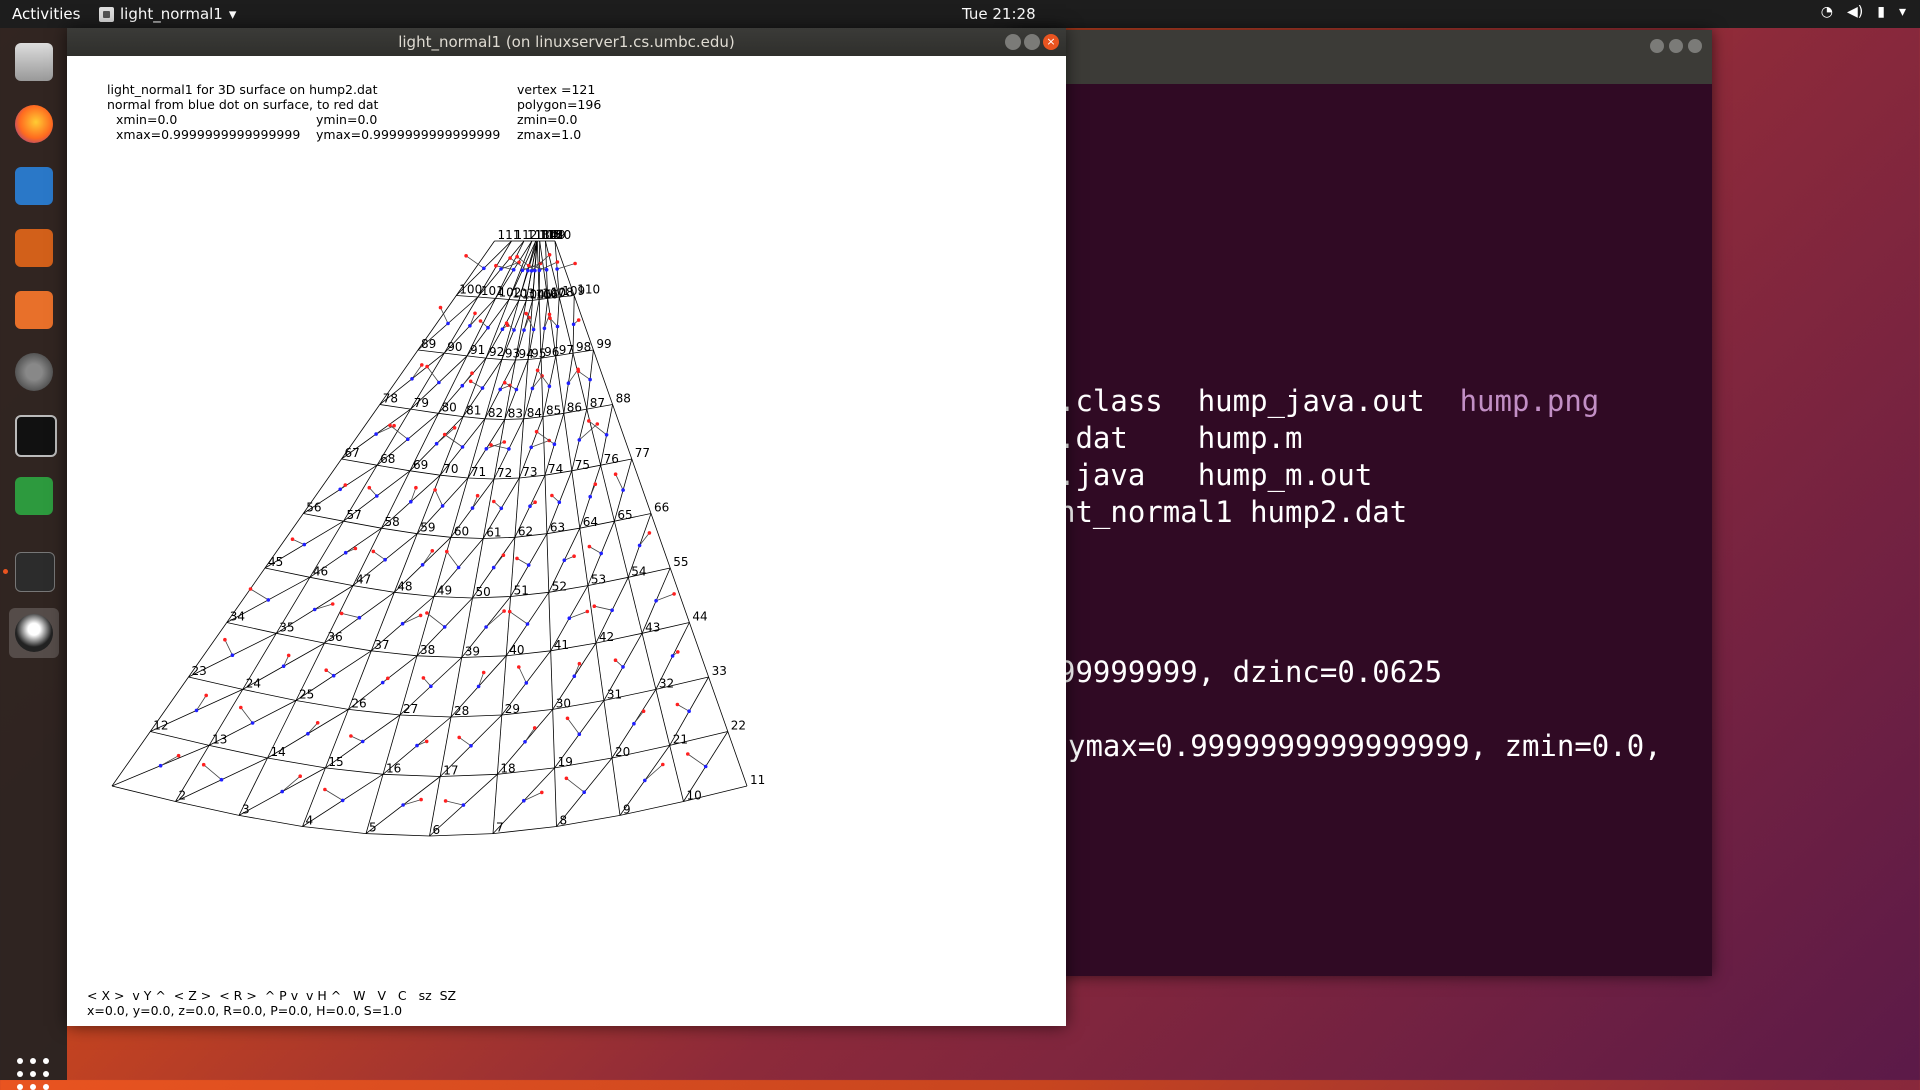 Image resolution: width=1920 pixels, height=1090 pixels. Describe the element at coordinates (34, 310) in the screenshot. I see `dock-software-center` at that location.